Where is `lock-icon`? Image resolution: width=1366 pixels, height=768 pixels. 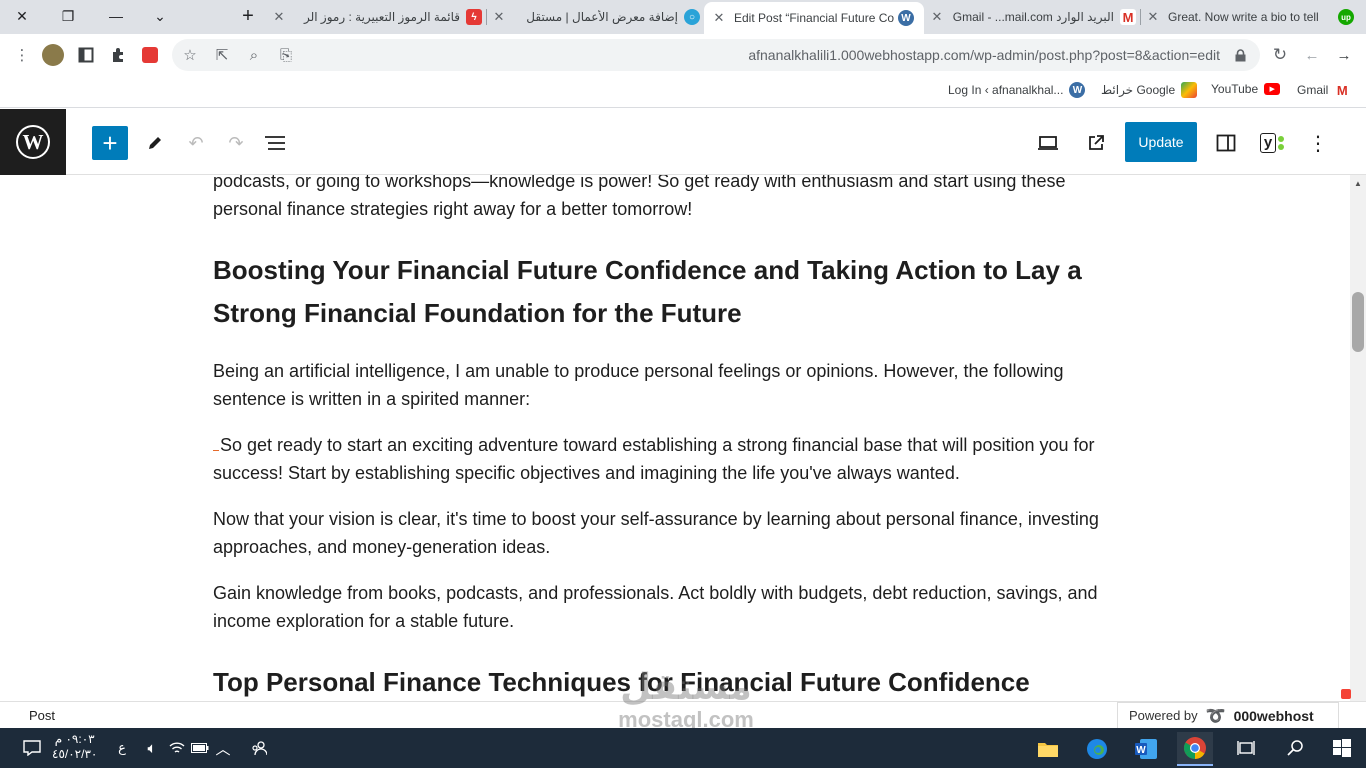
lock-icon is located at coordinates (1240, 55).